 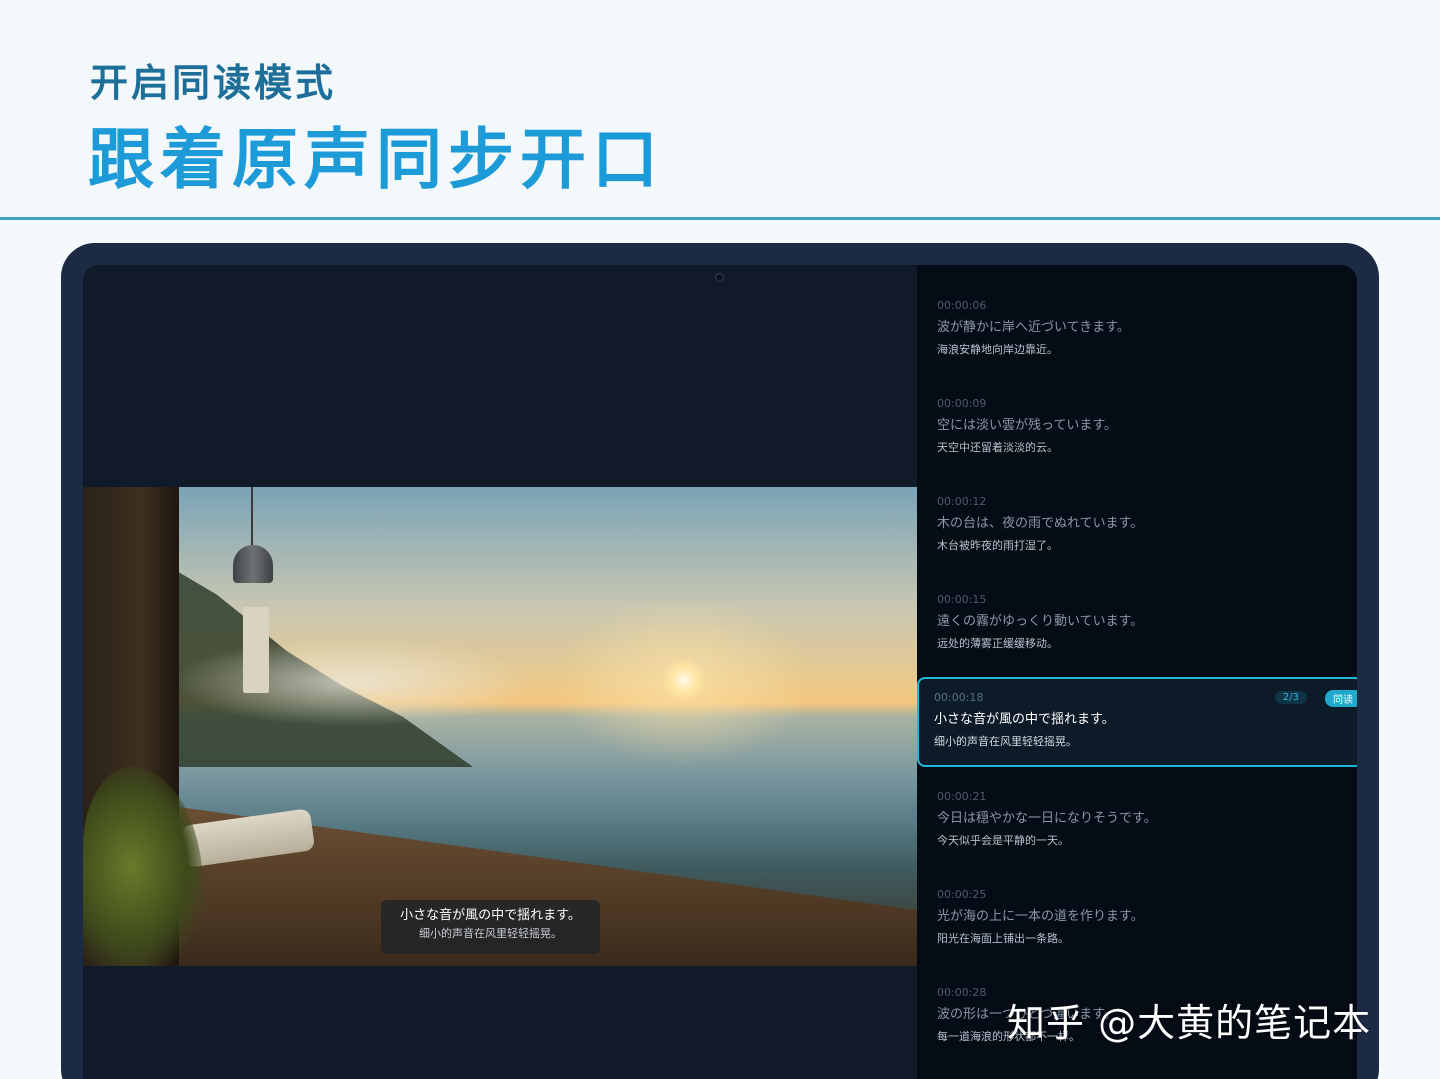 What do you see at coordinates (213, 83) in the screenshot?
I see `page-subtitle: 开启同读模式` at bounding box center [213, 83].